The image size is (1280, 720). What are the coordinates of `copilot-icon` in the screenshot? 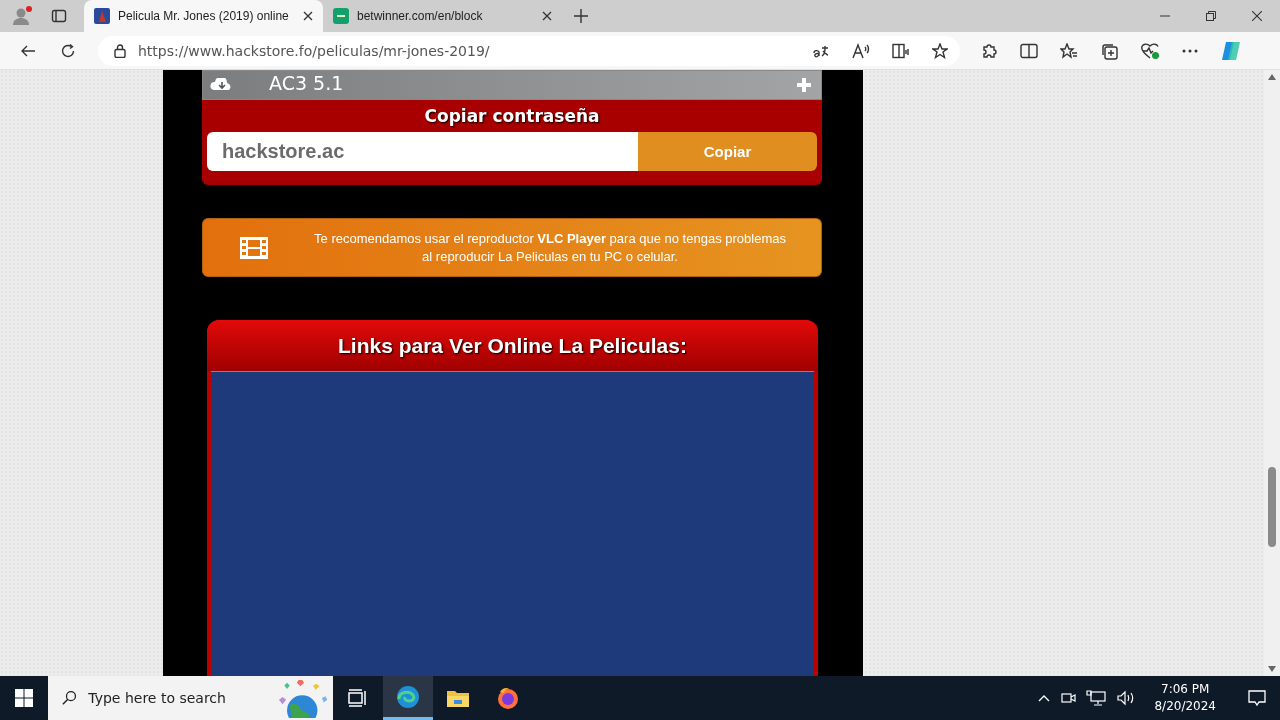 It's located at (1231, 50).